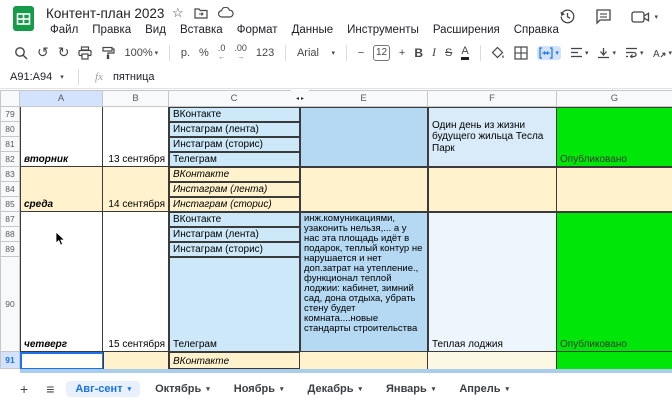 The image size is (672, 400). Describe the element at coordinates (105, 13) in the screenshot. I see `document-title: Контент-план 2023` at that location.